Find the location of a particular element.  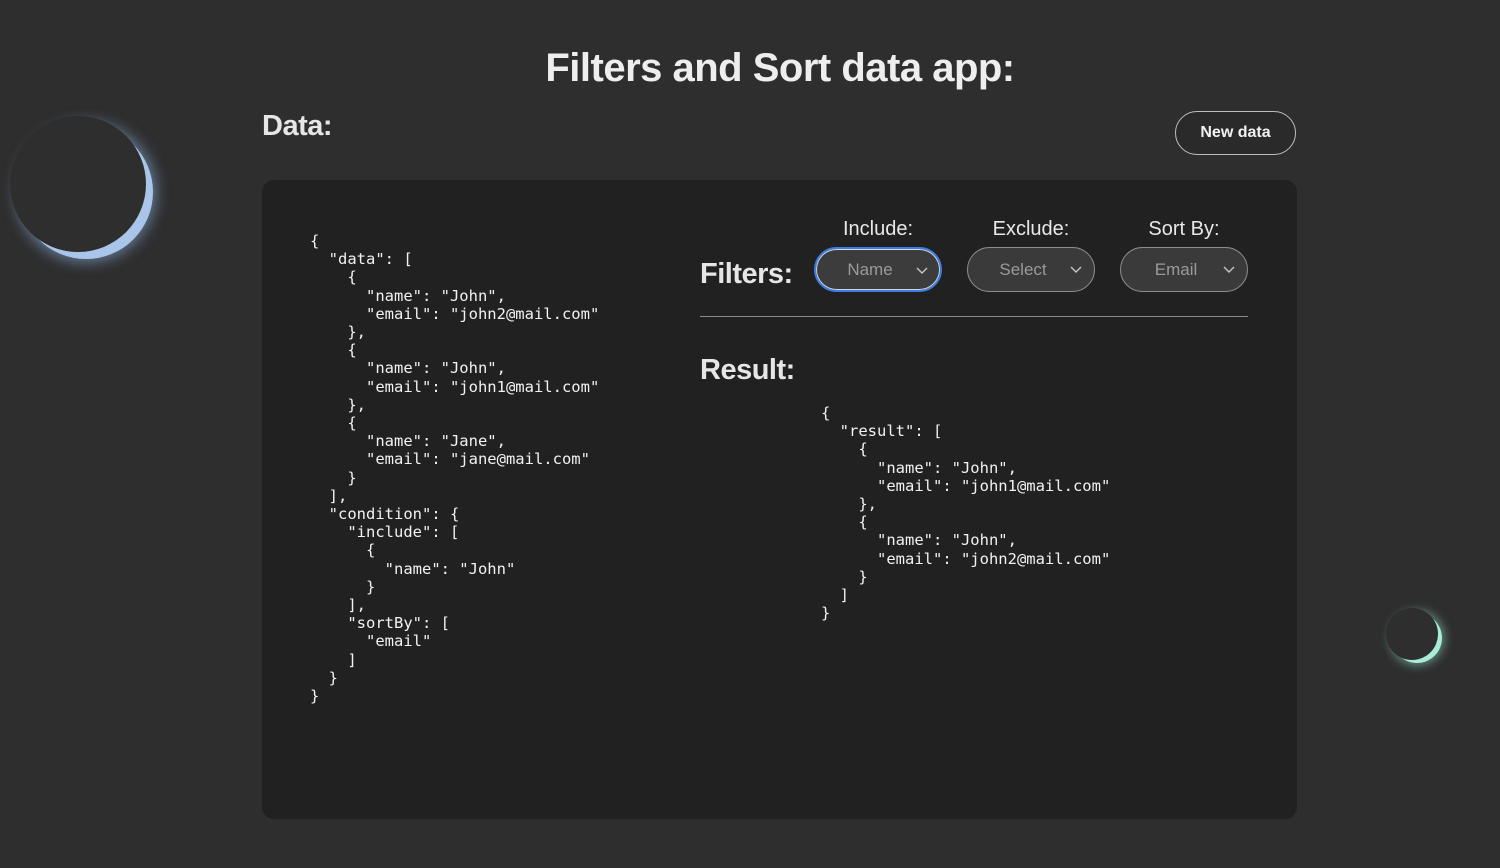

filters-divider is located at coordinates (974, 316).